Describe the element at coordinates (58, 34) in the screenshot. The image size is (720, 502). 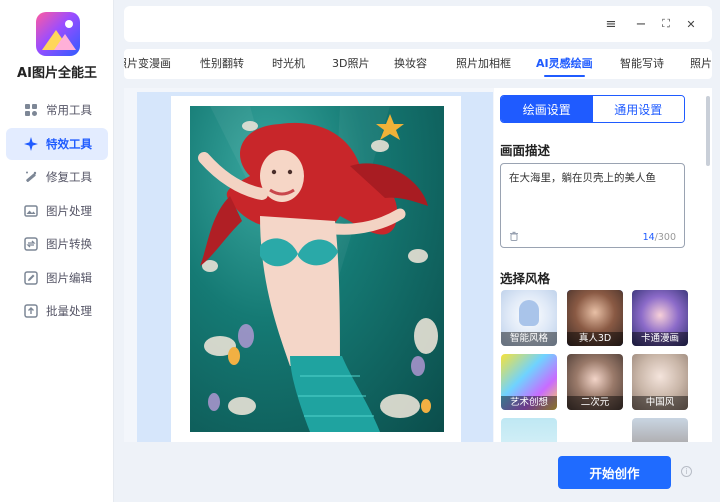
I see `app-logo-icon` at that location.